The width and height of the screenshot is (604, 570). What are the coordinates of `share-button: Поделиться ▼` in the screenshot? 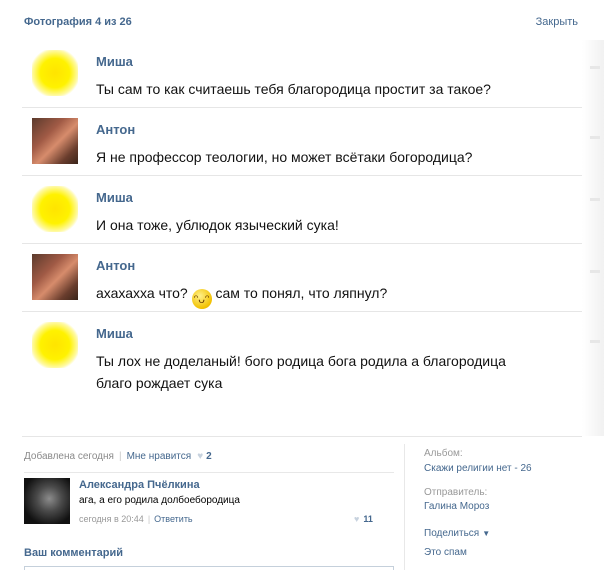 It's located at (457, 533).